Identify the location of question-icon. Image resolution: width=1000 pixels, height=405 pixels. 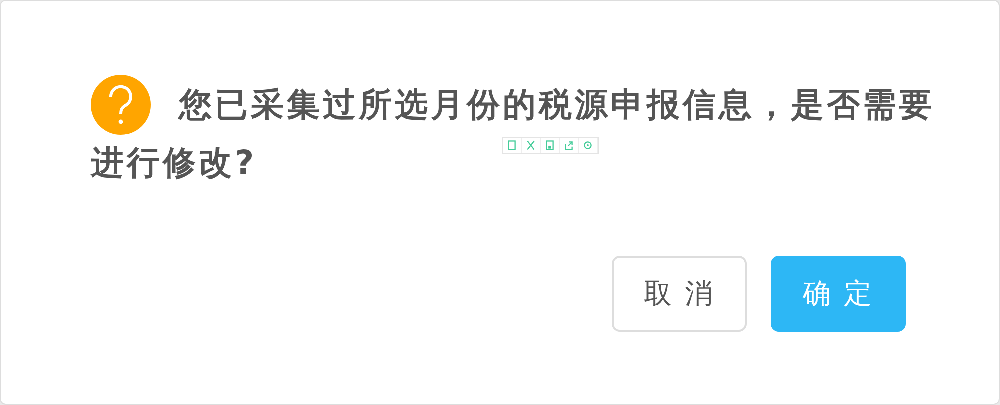
(121, 105).